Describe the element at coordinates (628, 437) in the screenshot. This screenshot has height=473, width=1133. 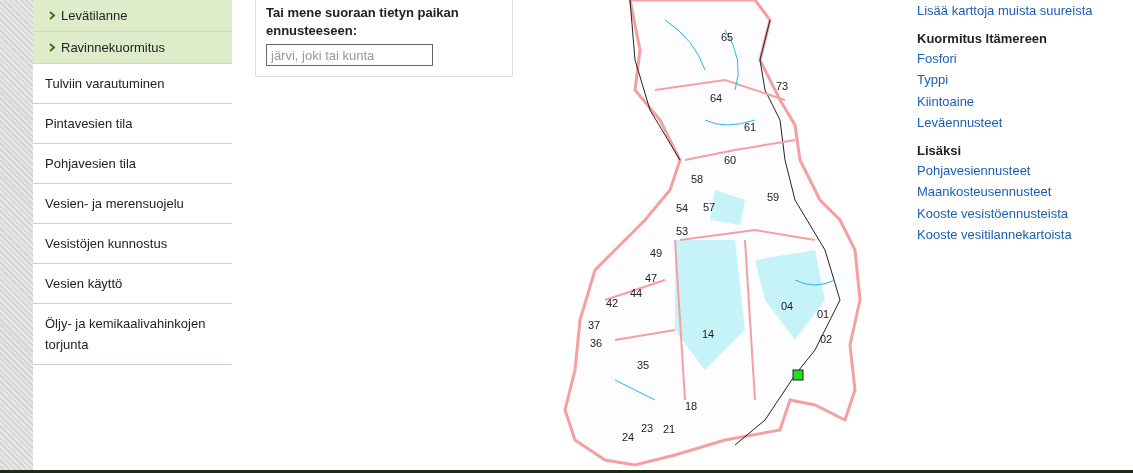
I see `map-region-number: 24` at that location.